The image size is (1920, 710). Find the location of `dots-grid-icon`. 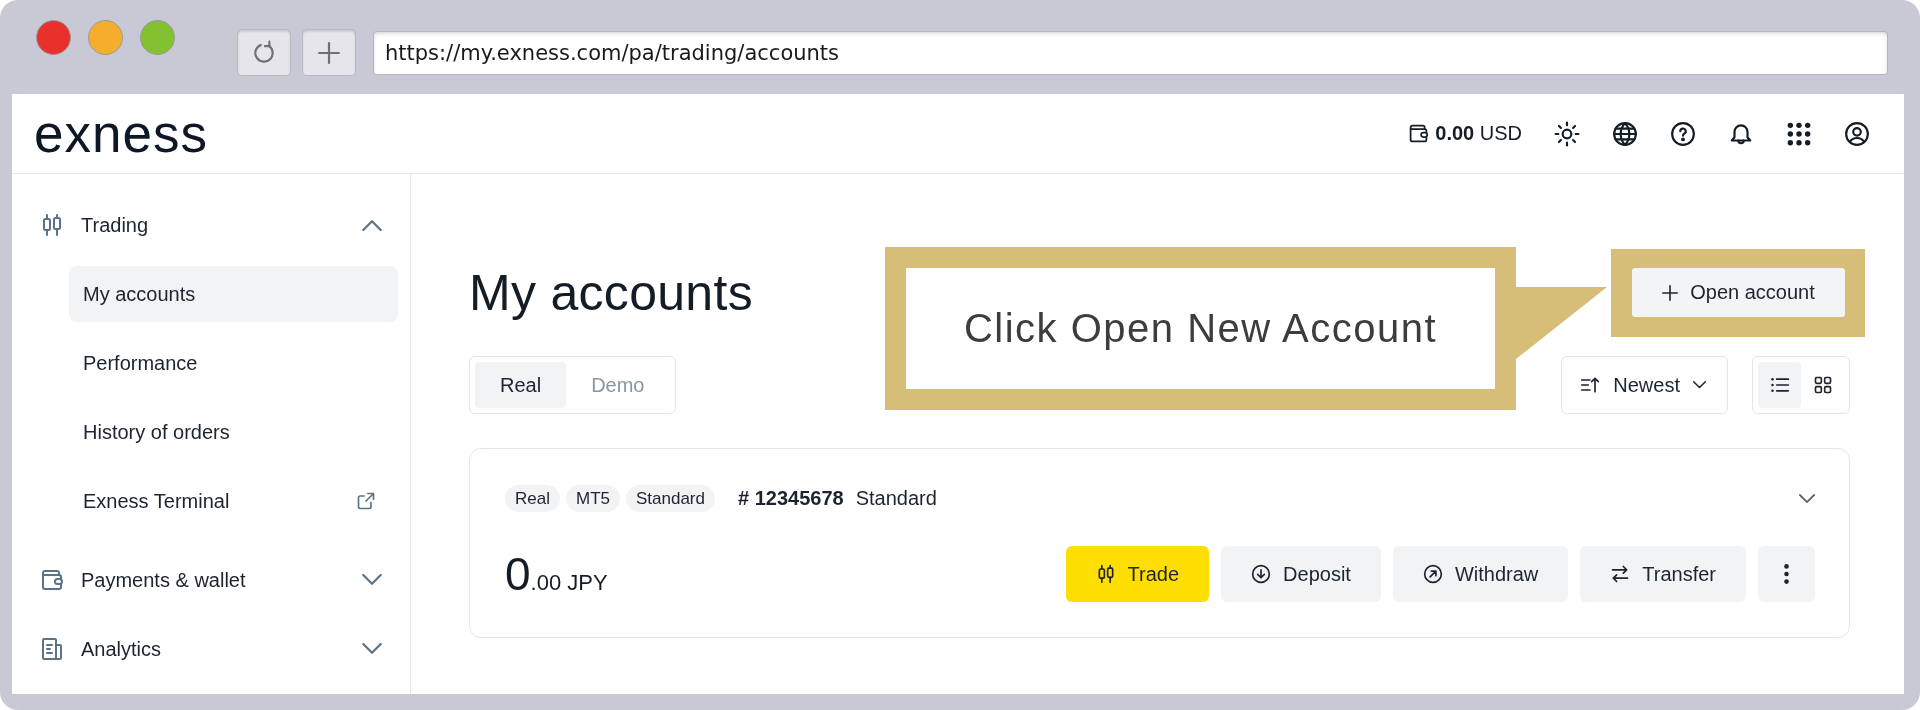

dots-grid-icon is located at coordinates (1799, 133).